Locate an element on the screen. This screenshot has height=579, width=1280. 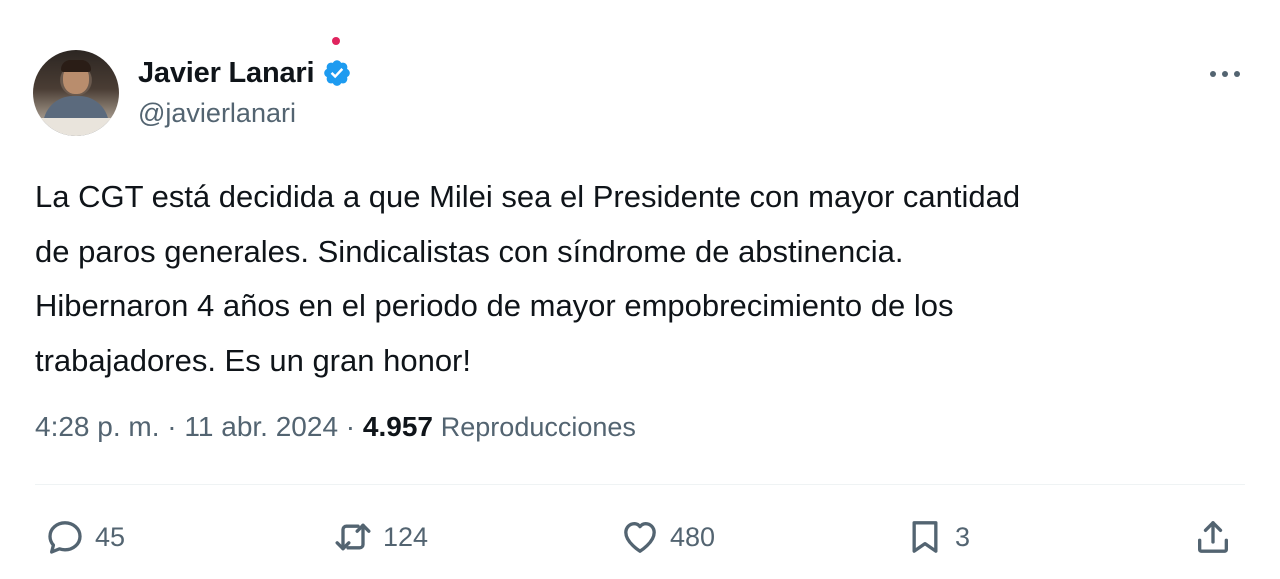
more-horizontal-icon is located at coordinates (1225, 74).